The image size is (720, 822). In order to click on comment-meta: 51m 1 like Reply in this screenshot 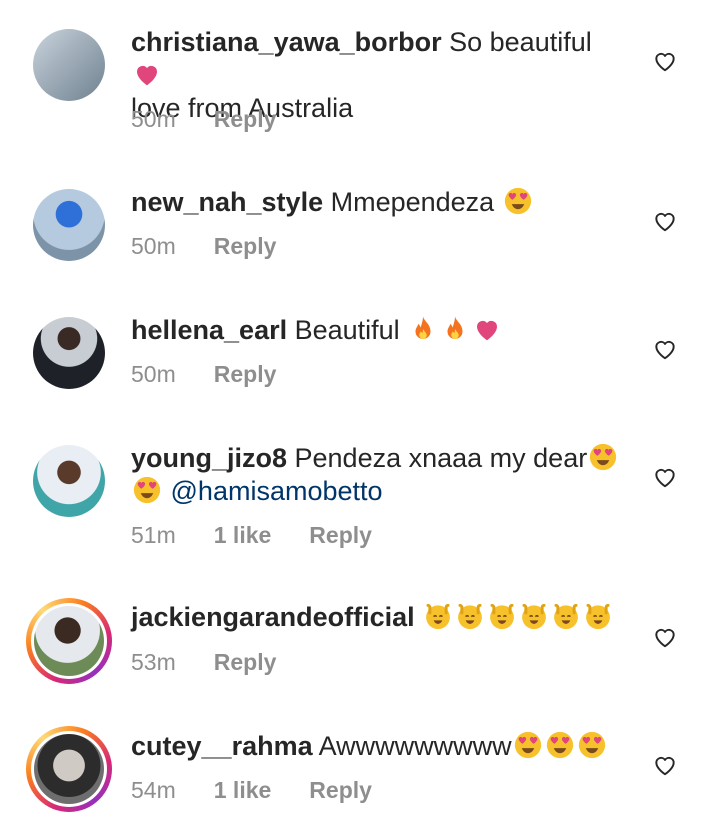, I will do `click(270, 535)`.